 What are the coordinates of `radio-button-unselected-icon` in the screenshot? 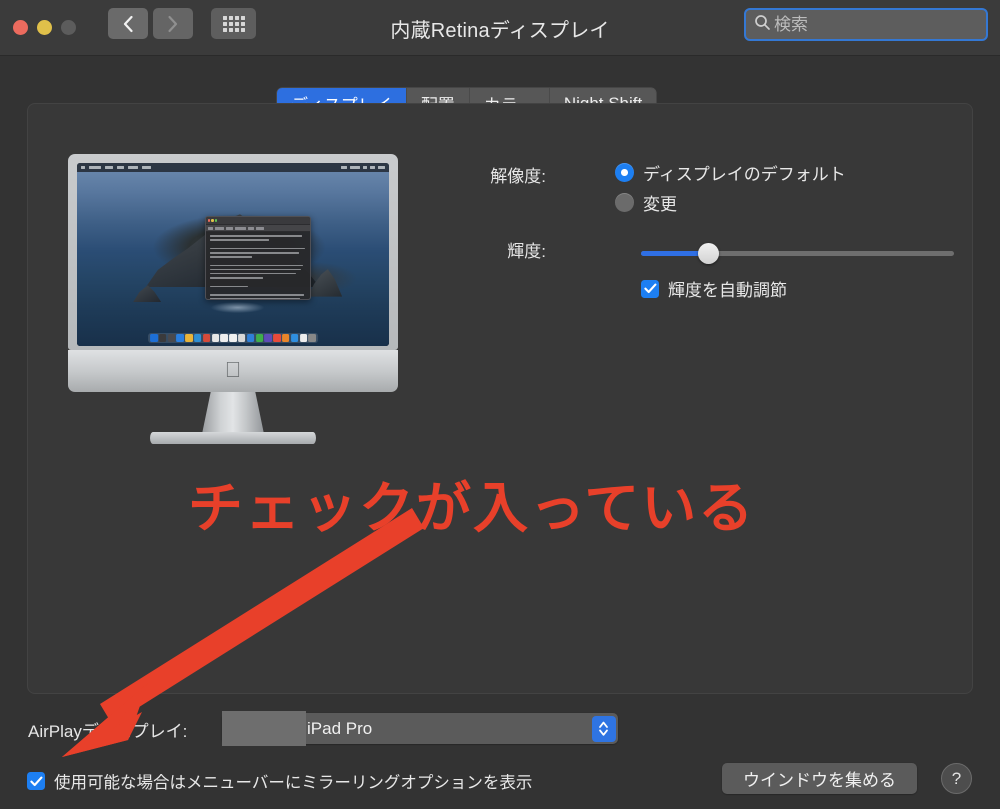 It's located at (624, 202).